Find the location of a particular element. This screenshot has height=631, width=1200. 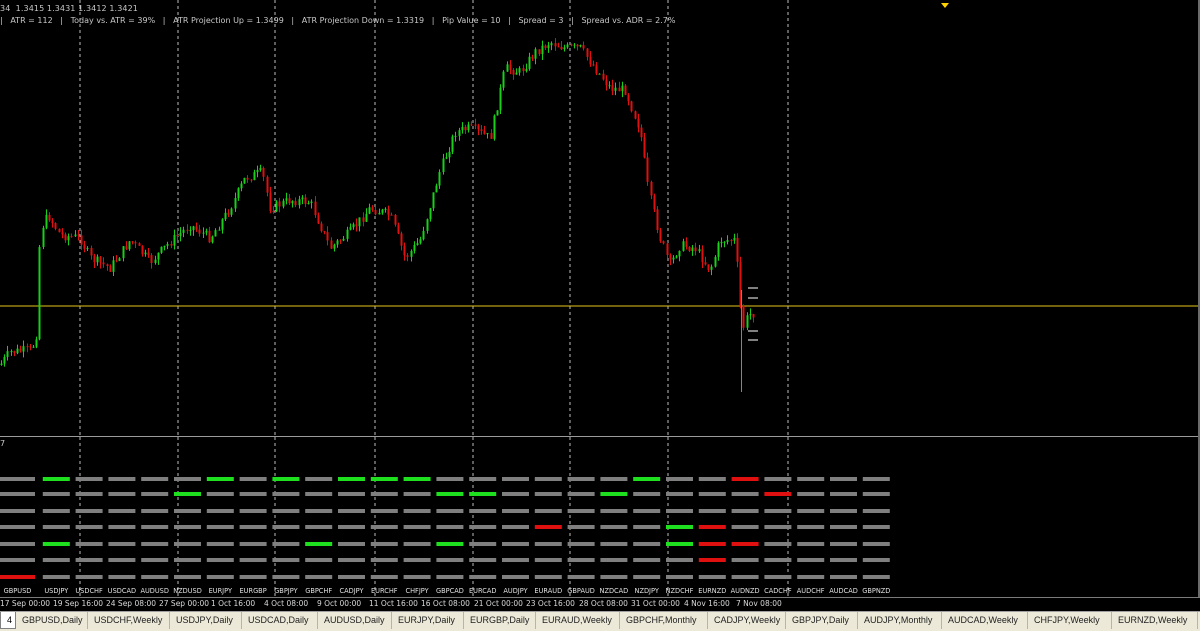

chart-tab: GBPJPY,Daily is located at coordinates (822, 620).